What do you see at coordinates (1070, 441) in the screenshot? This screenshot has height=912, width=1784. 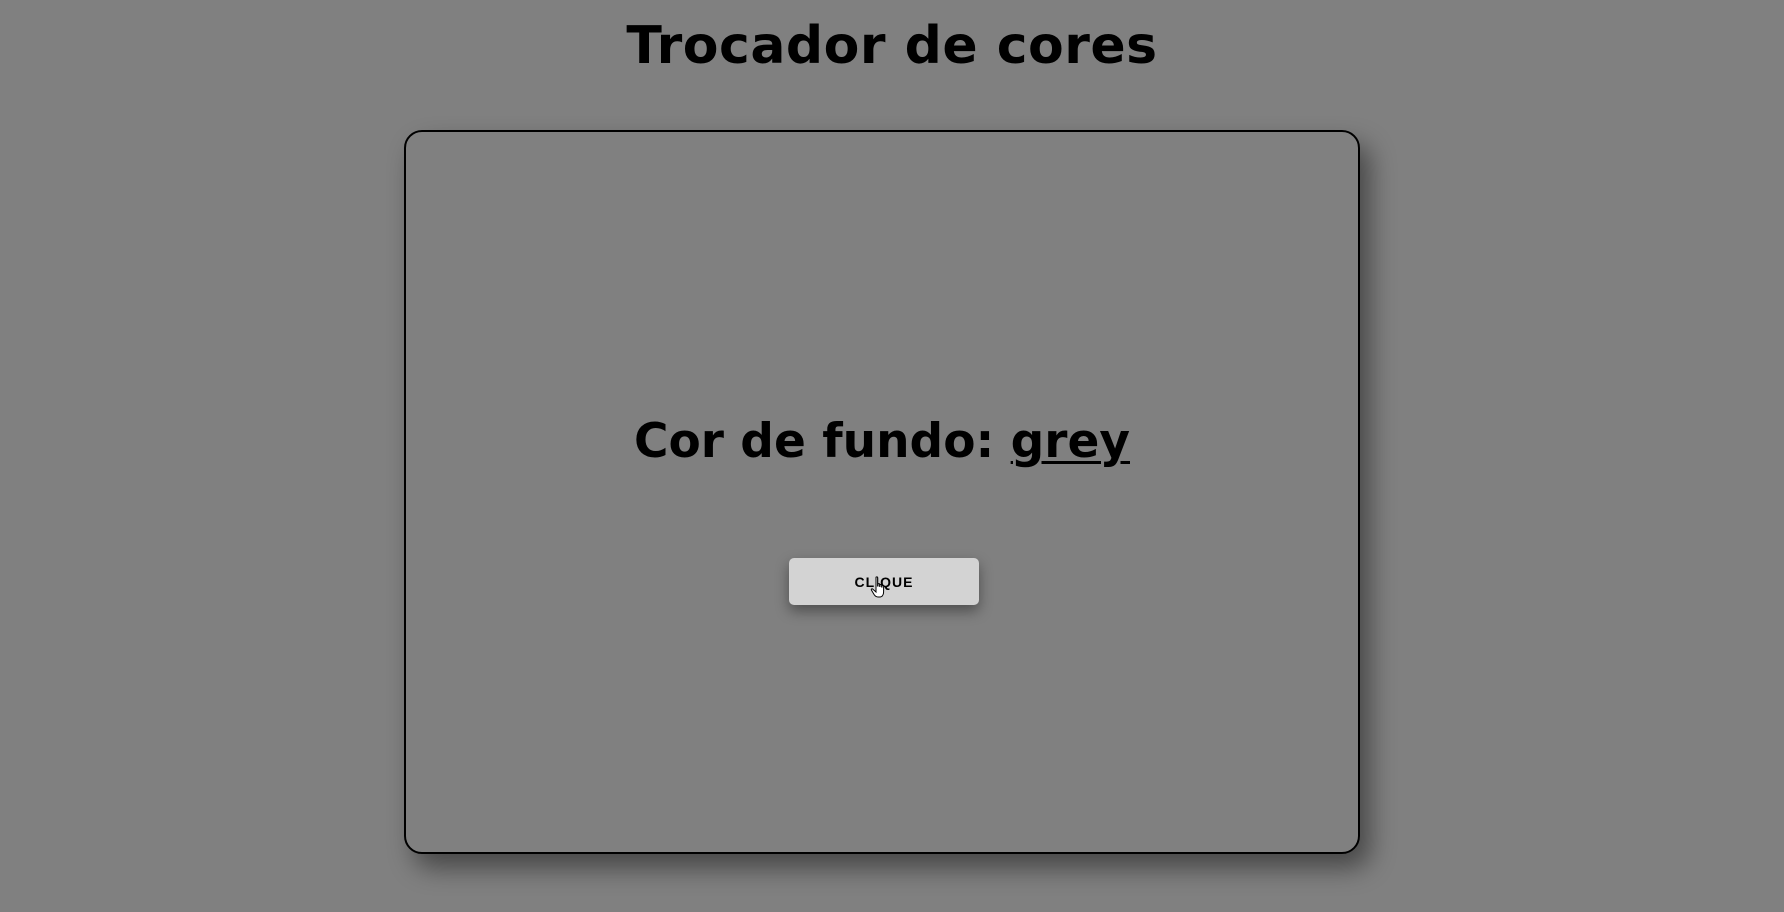 I see `background-color-name: grey` at bounding box center [1070, 441].